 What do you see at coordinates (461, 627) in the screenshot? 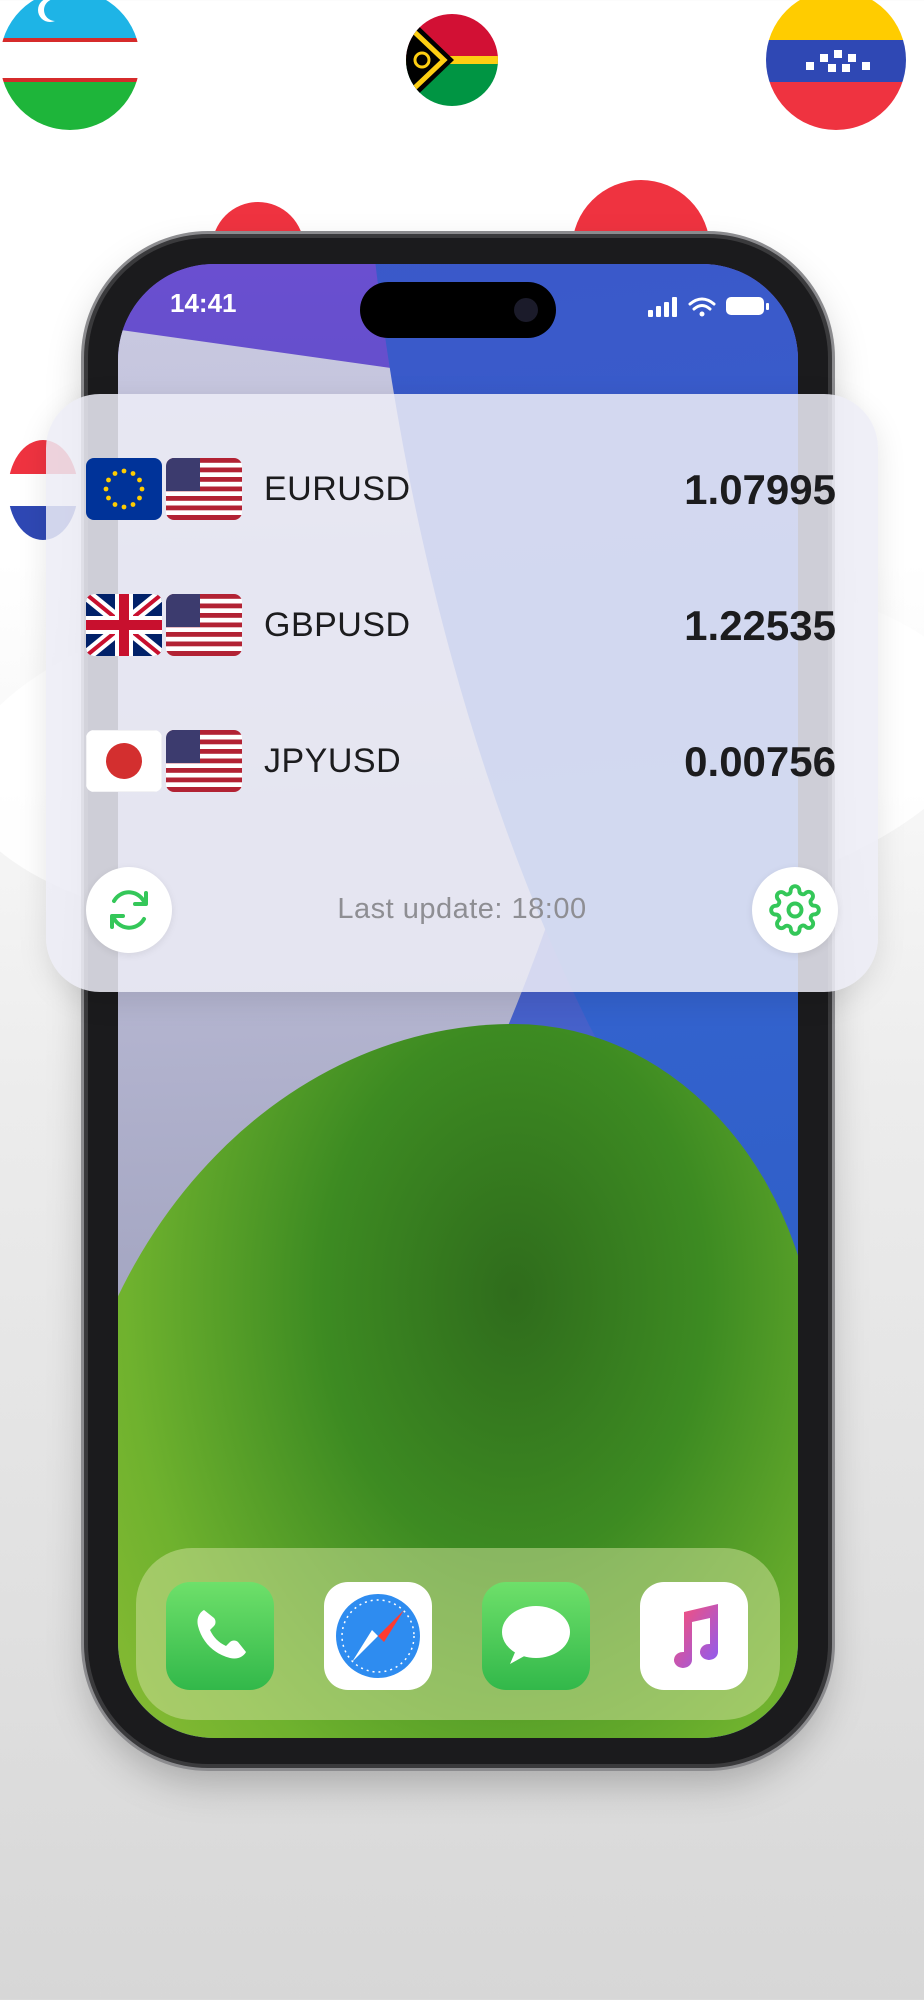
I see `currency-row-gbpusd: GBPUSD 1.22535` at bounding box center [461, 627].